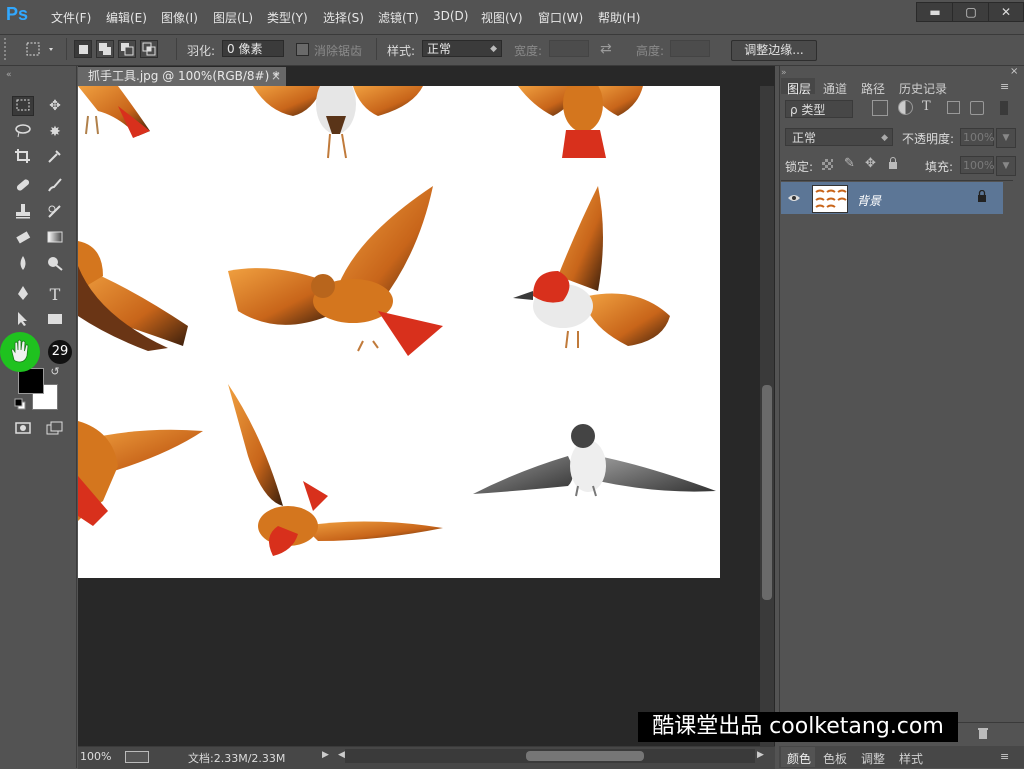 The height and width of the screenshot is (769, 1024). Describe the element at coordinates (55, 265) in the screenshot. I see `dodge-tool` at that location.